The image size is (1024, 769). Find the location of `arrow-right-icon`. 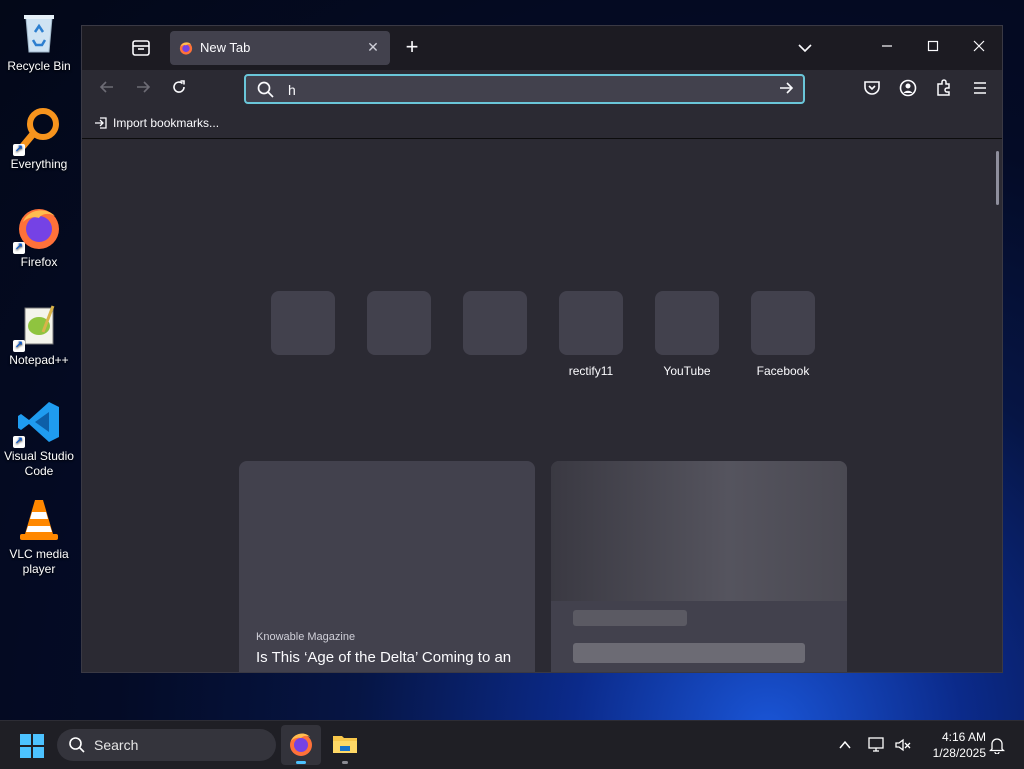

arrow-right-icon is located at coordinates (787, 88).